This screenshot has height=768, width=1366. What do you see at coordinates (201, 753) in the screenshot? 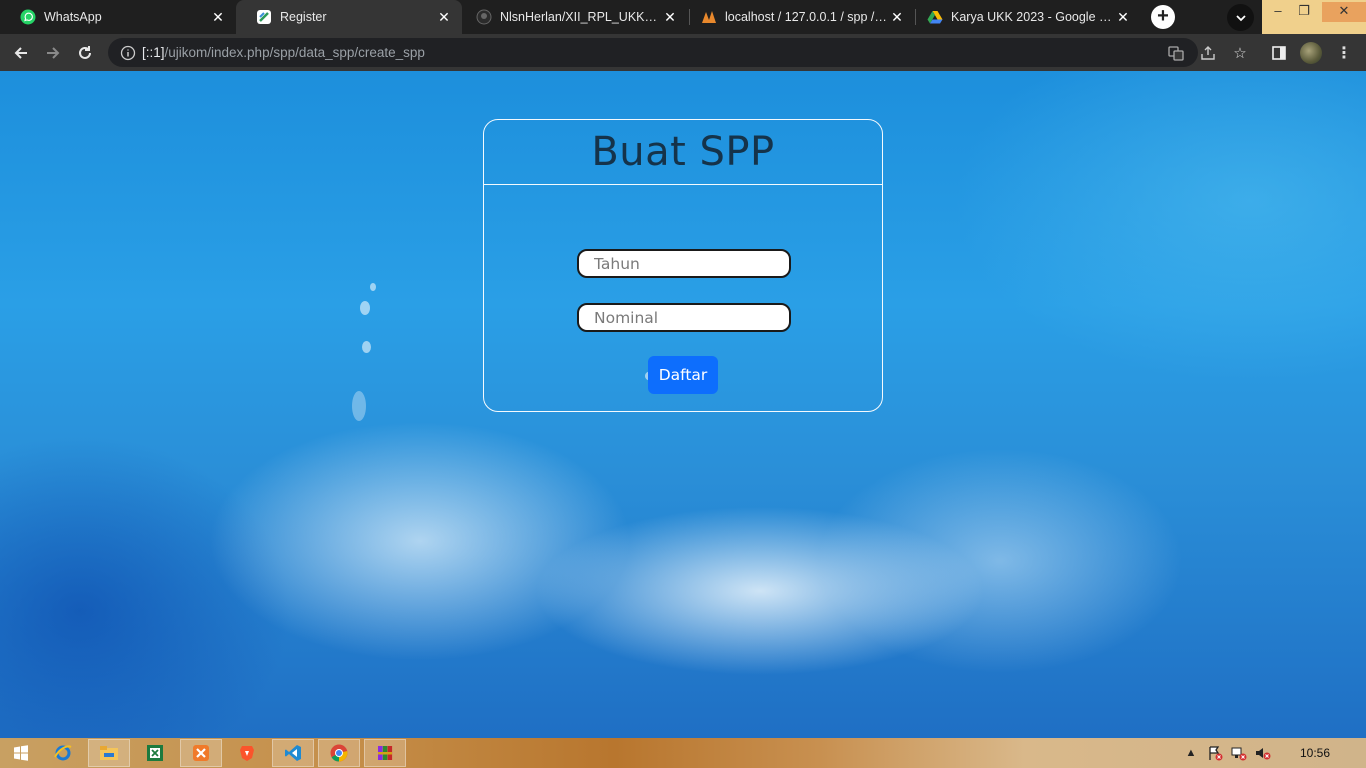
I see `xampp-icon` at bounding box center [201, 753].